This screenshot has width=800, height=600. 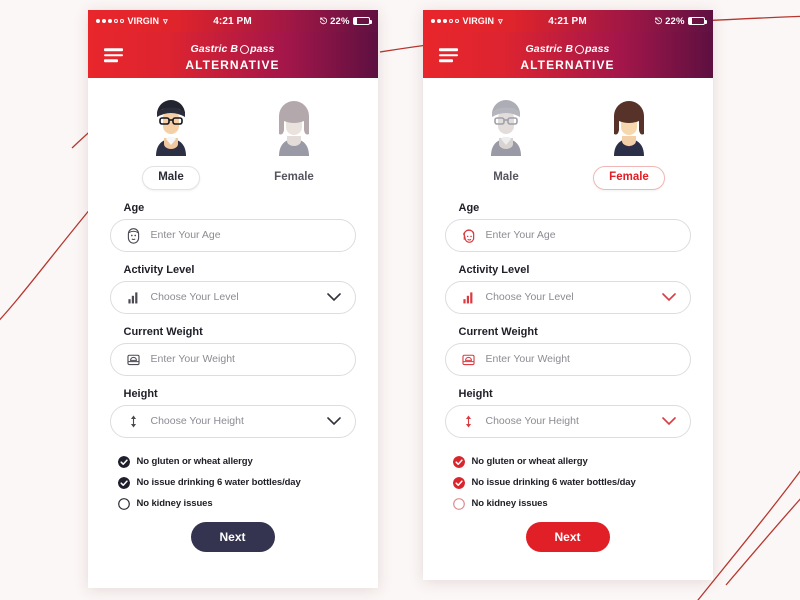 What do you see at coordinates (133, 297) in the screenshot?
I see `bar-chart-icon` at bounding box center [133, 297].